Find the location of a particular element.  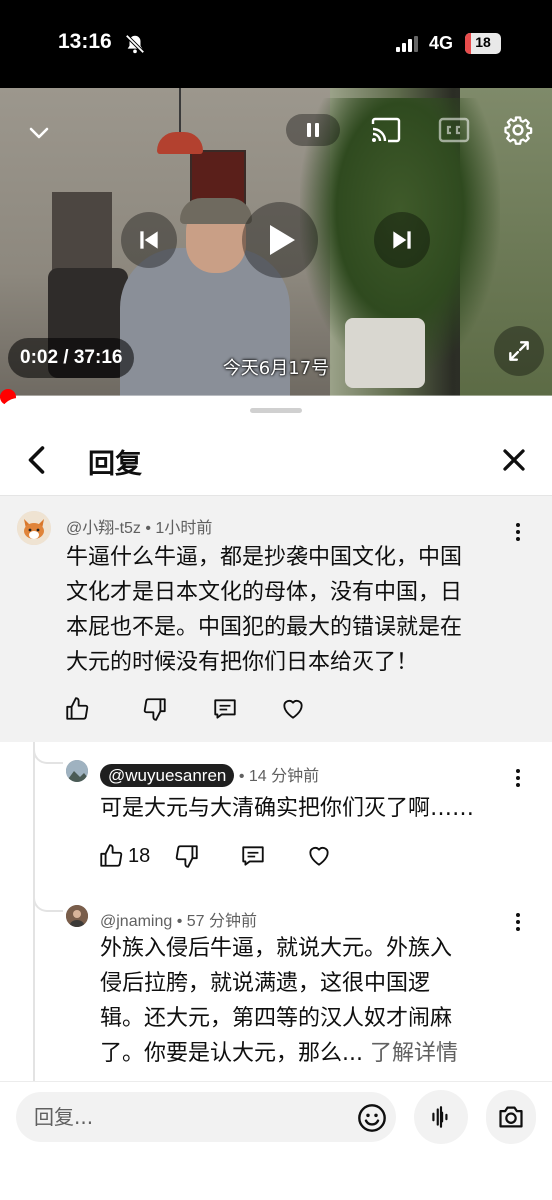

battery-level: 18 is located at coordinates (483, 42).